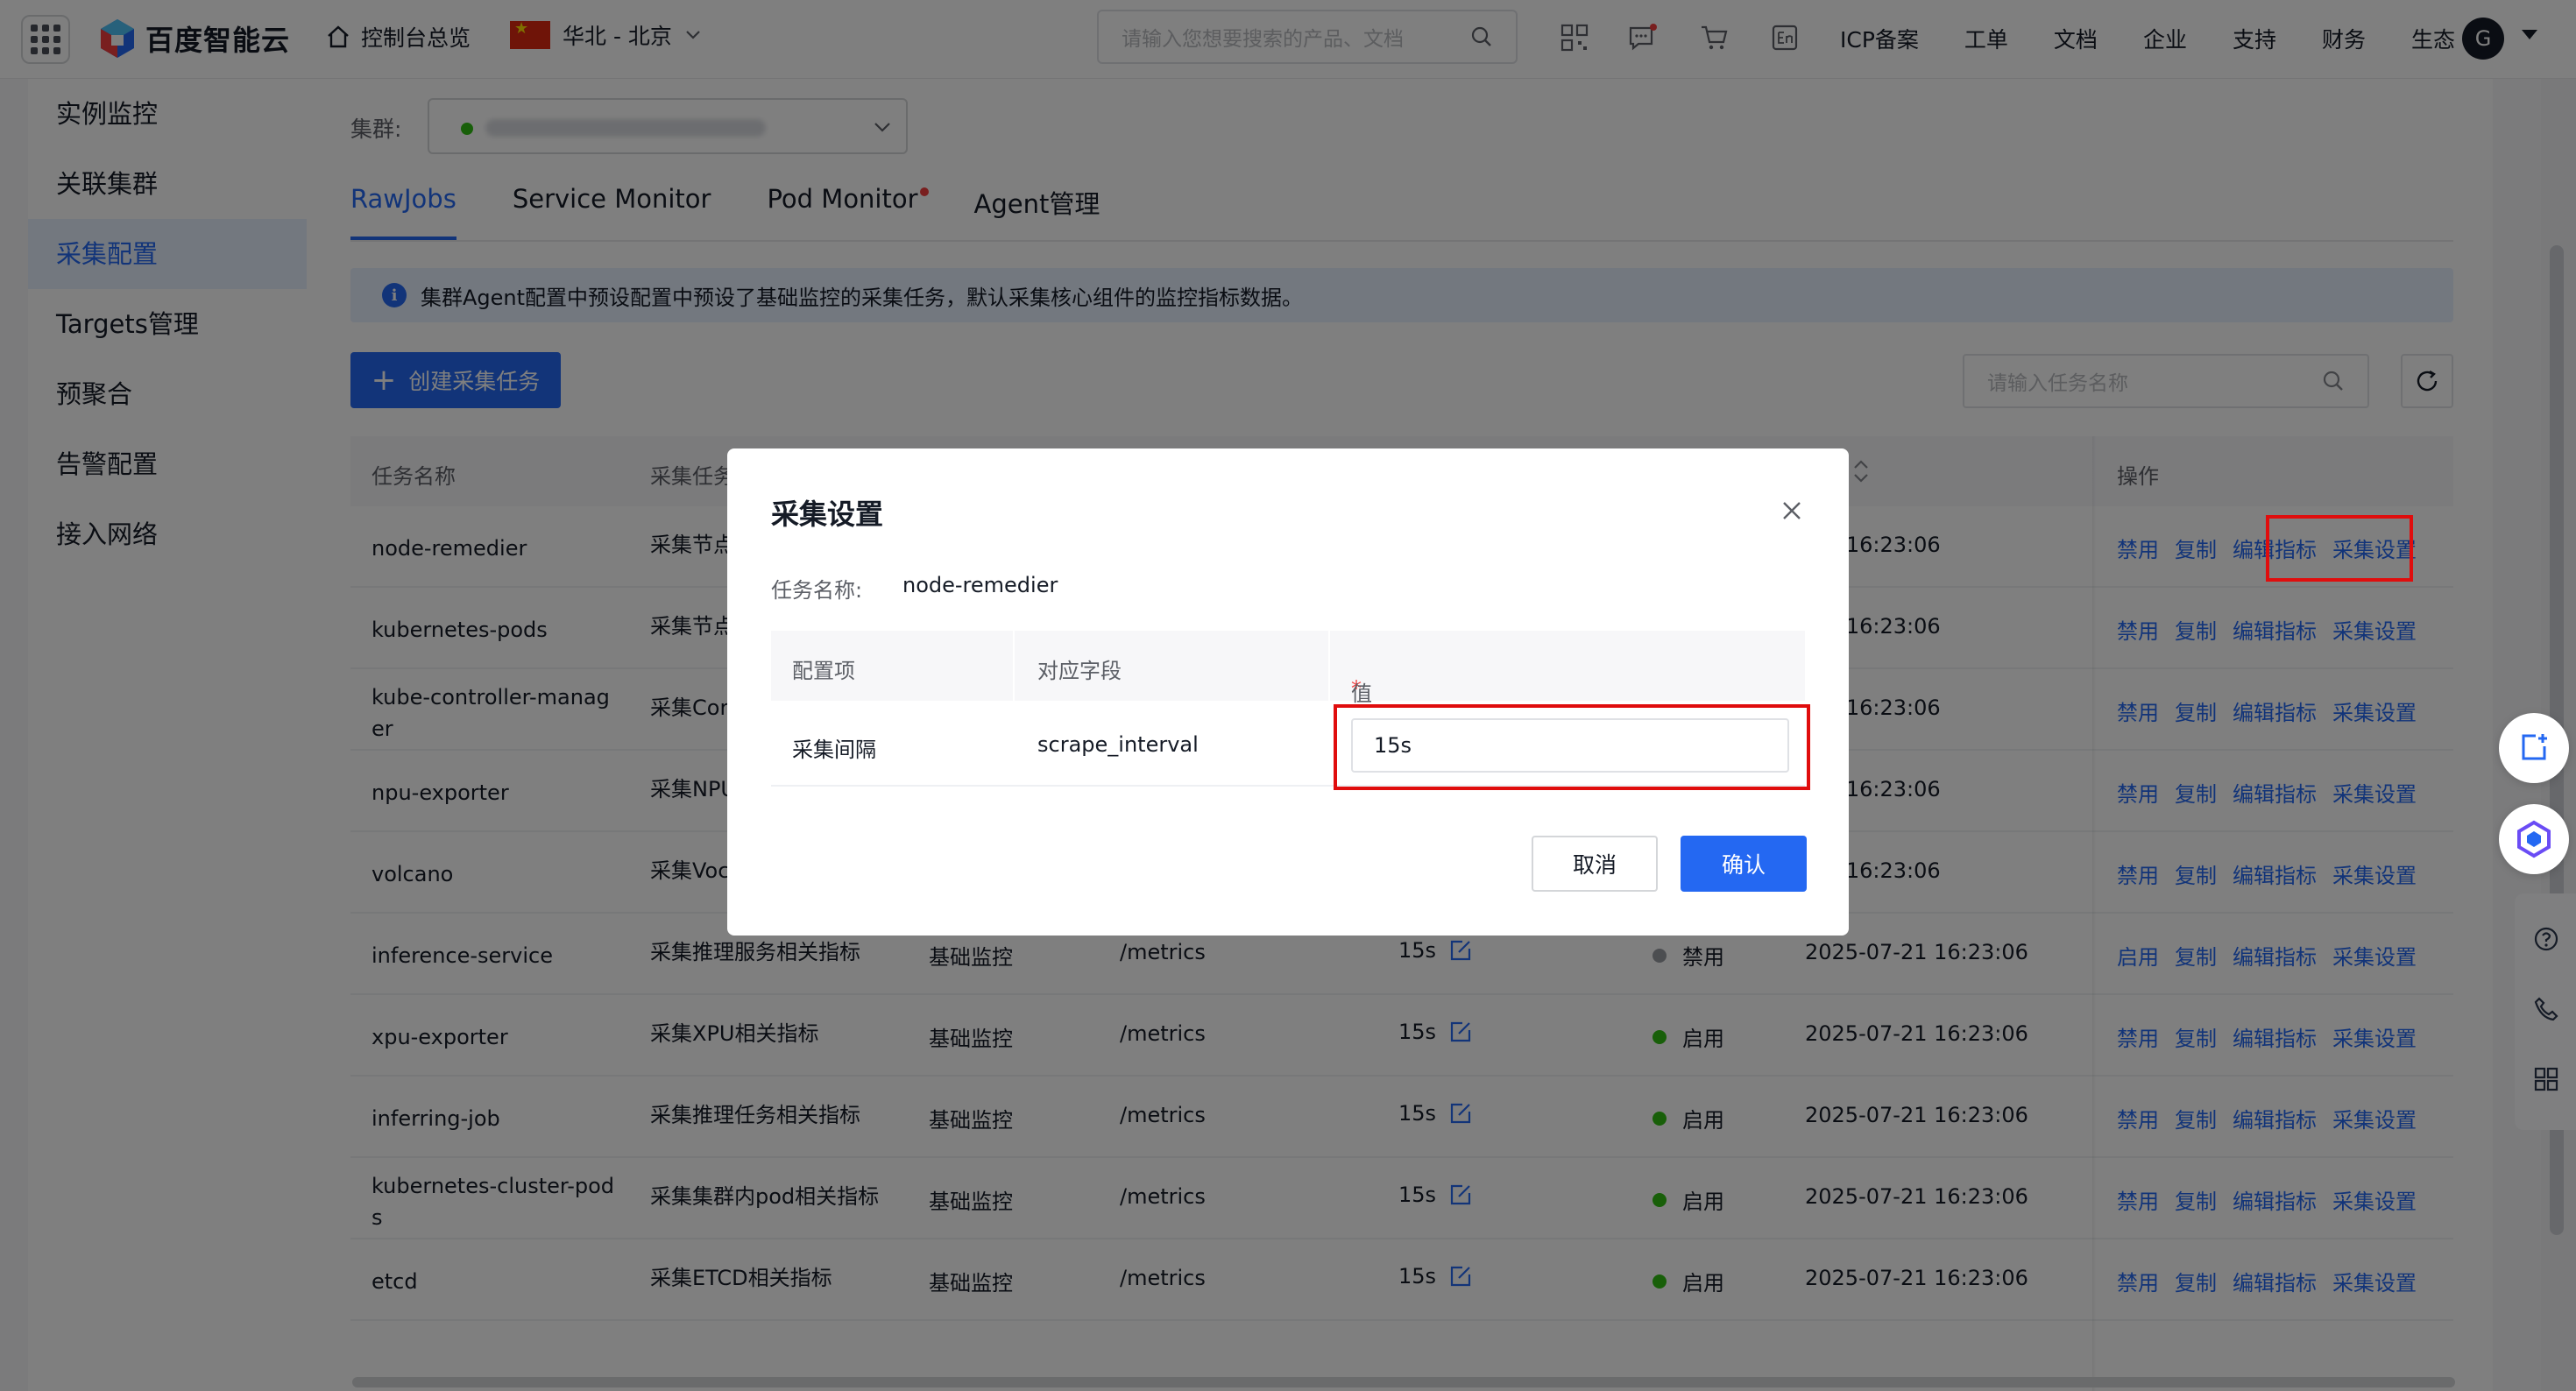  I want to click on highlight-box-interval-input, so click(1572, 747).